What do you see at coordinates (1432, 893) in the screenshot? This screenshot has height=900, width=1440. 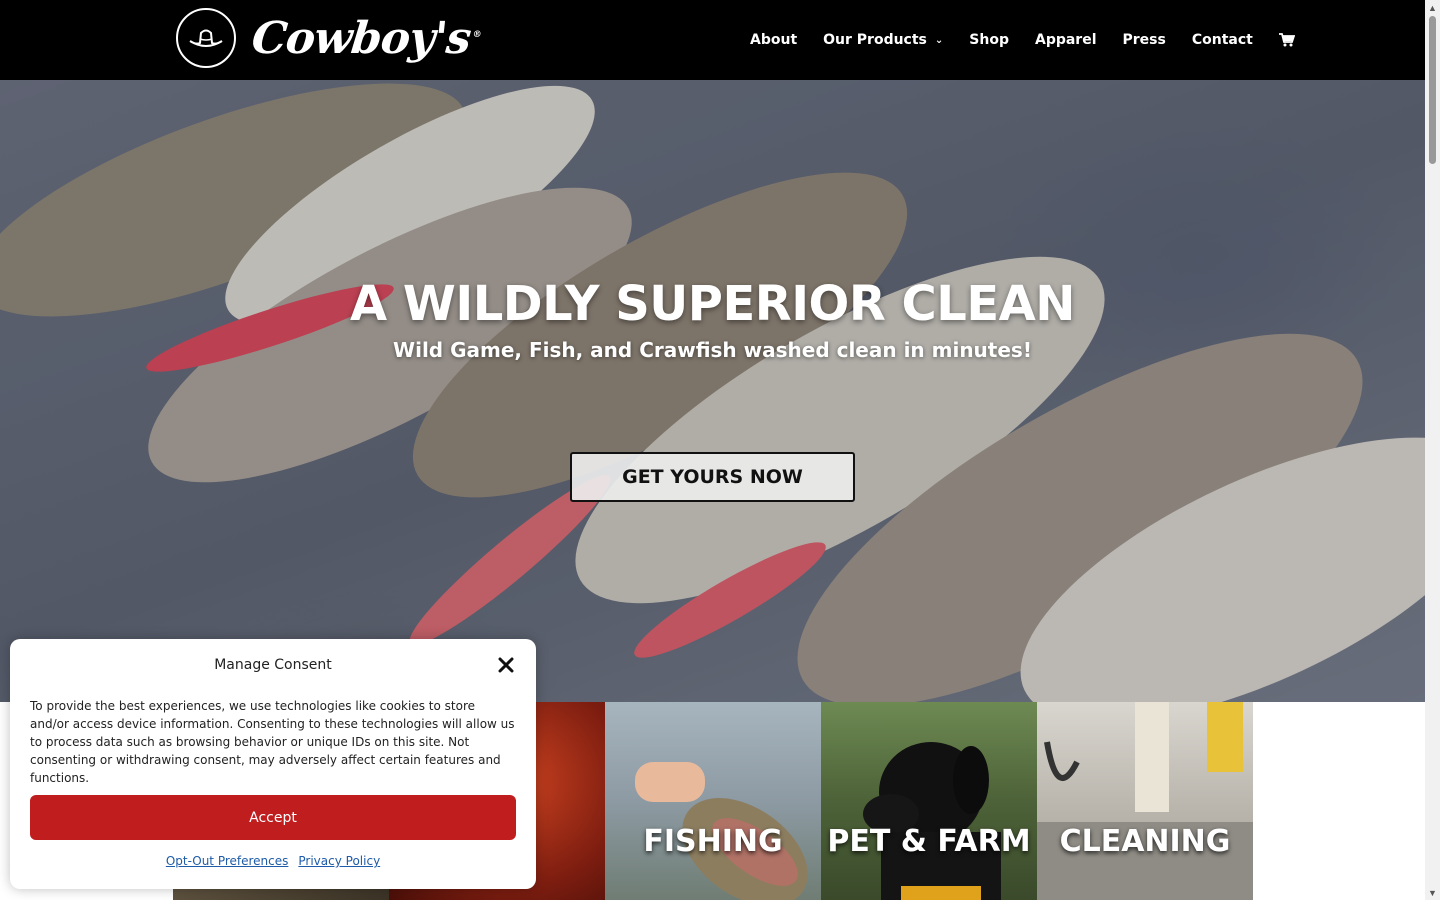 I see `scroll-down-arrow-icon: ▼` at bounding box center [1432, 893].